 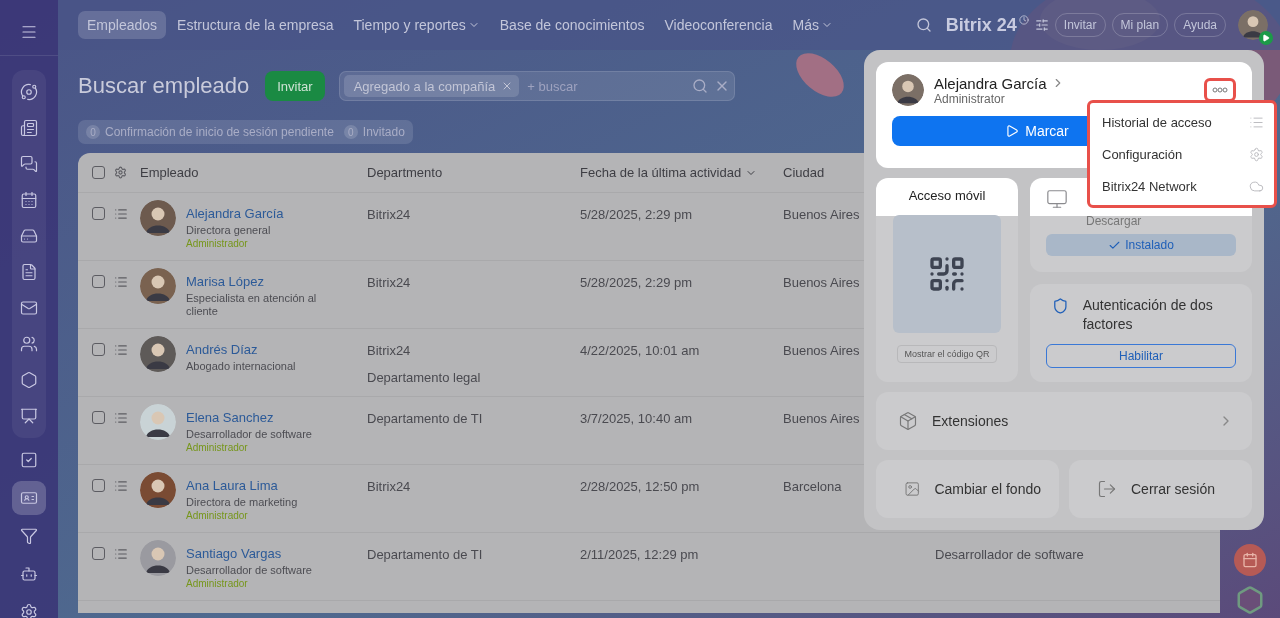 What do you see at coordinates (295, 86) in the screenshot?
I see `invite-button: Invitar` at bounding box center [295, 86].